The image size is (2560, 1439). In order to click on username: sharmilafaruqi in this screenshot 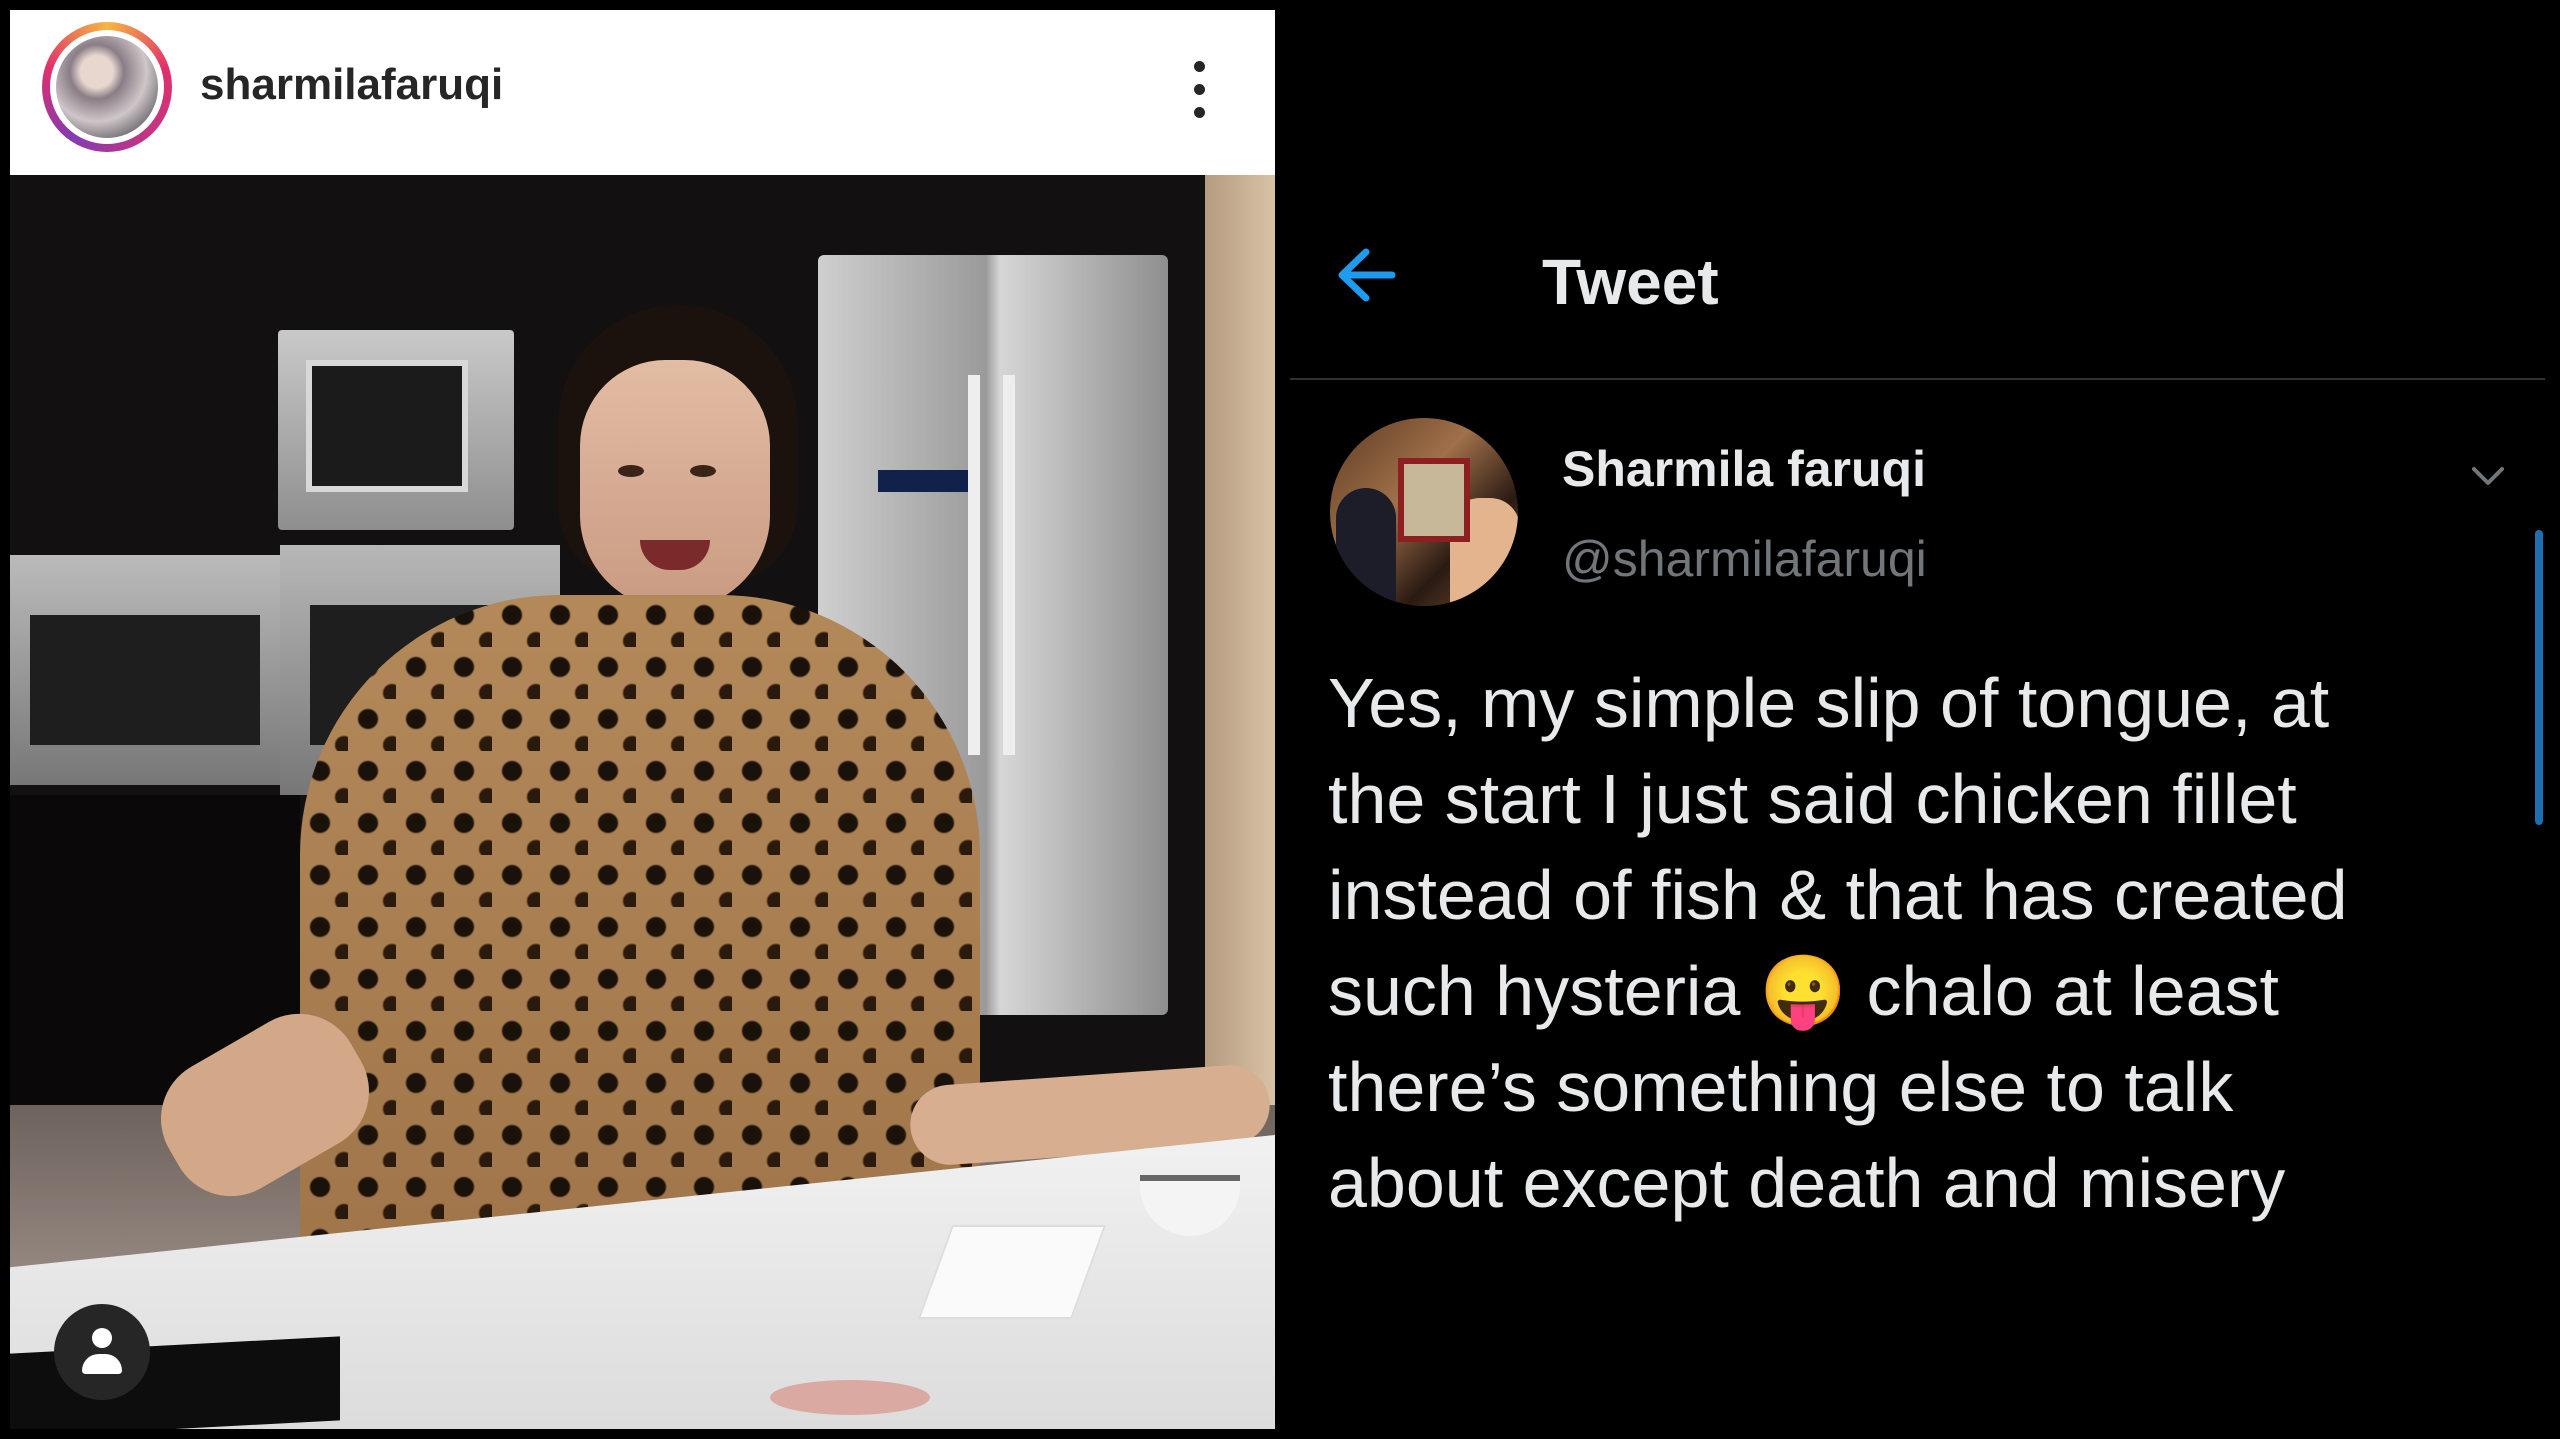, I will do `click(351, 85)`.